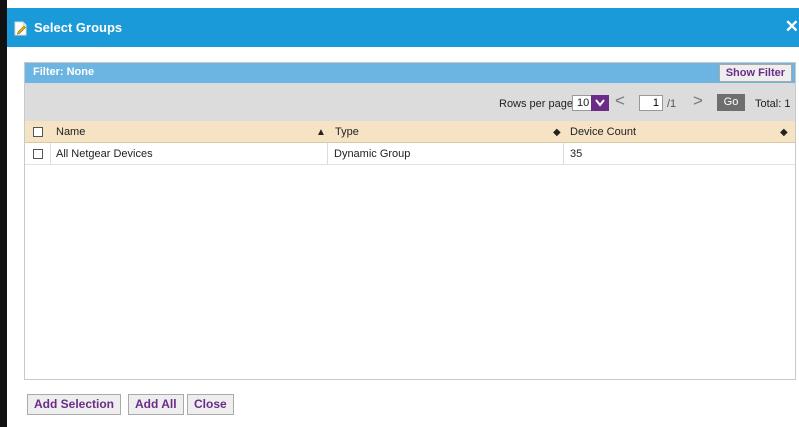 The image size is (799, 427). I want to click on close-button: Close, so click(210, 404).